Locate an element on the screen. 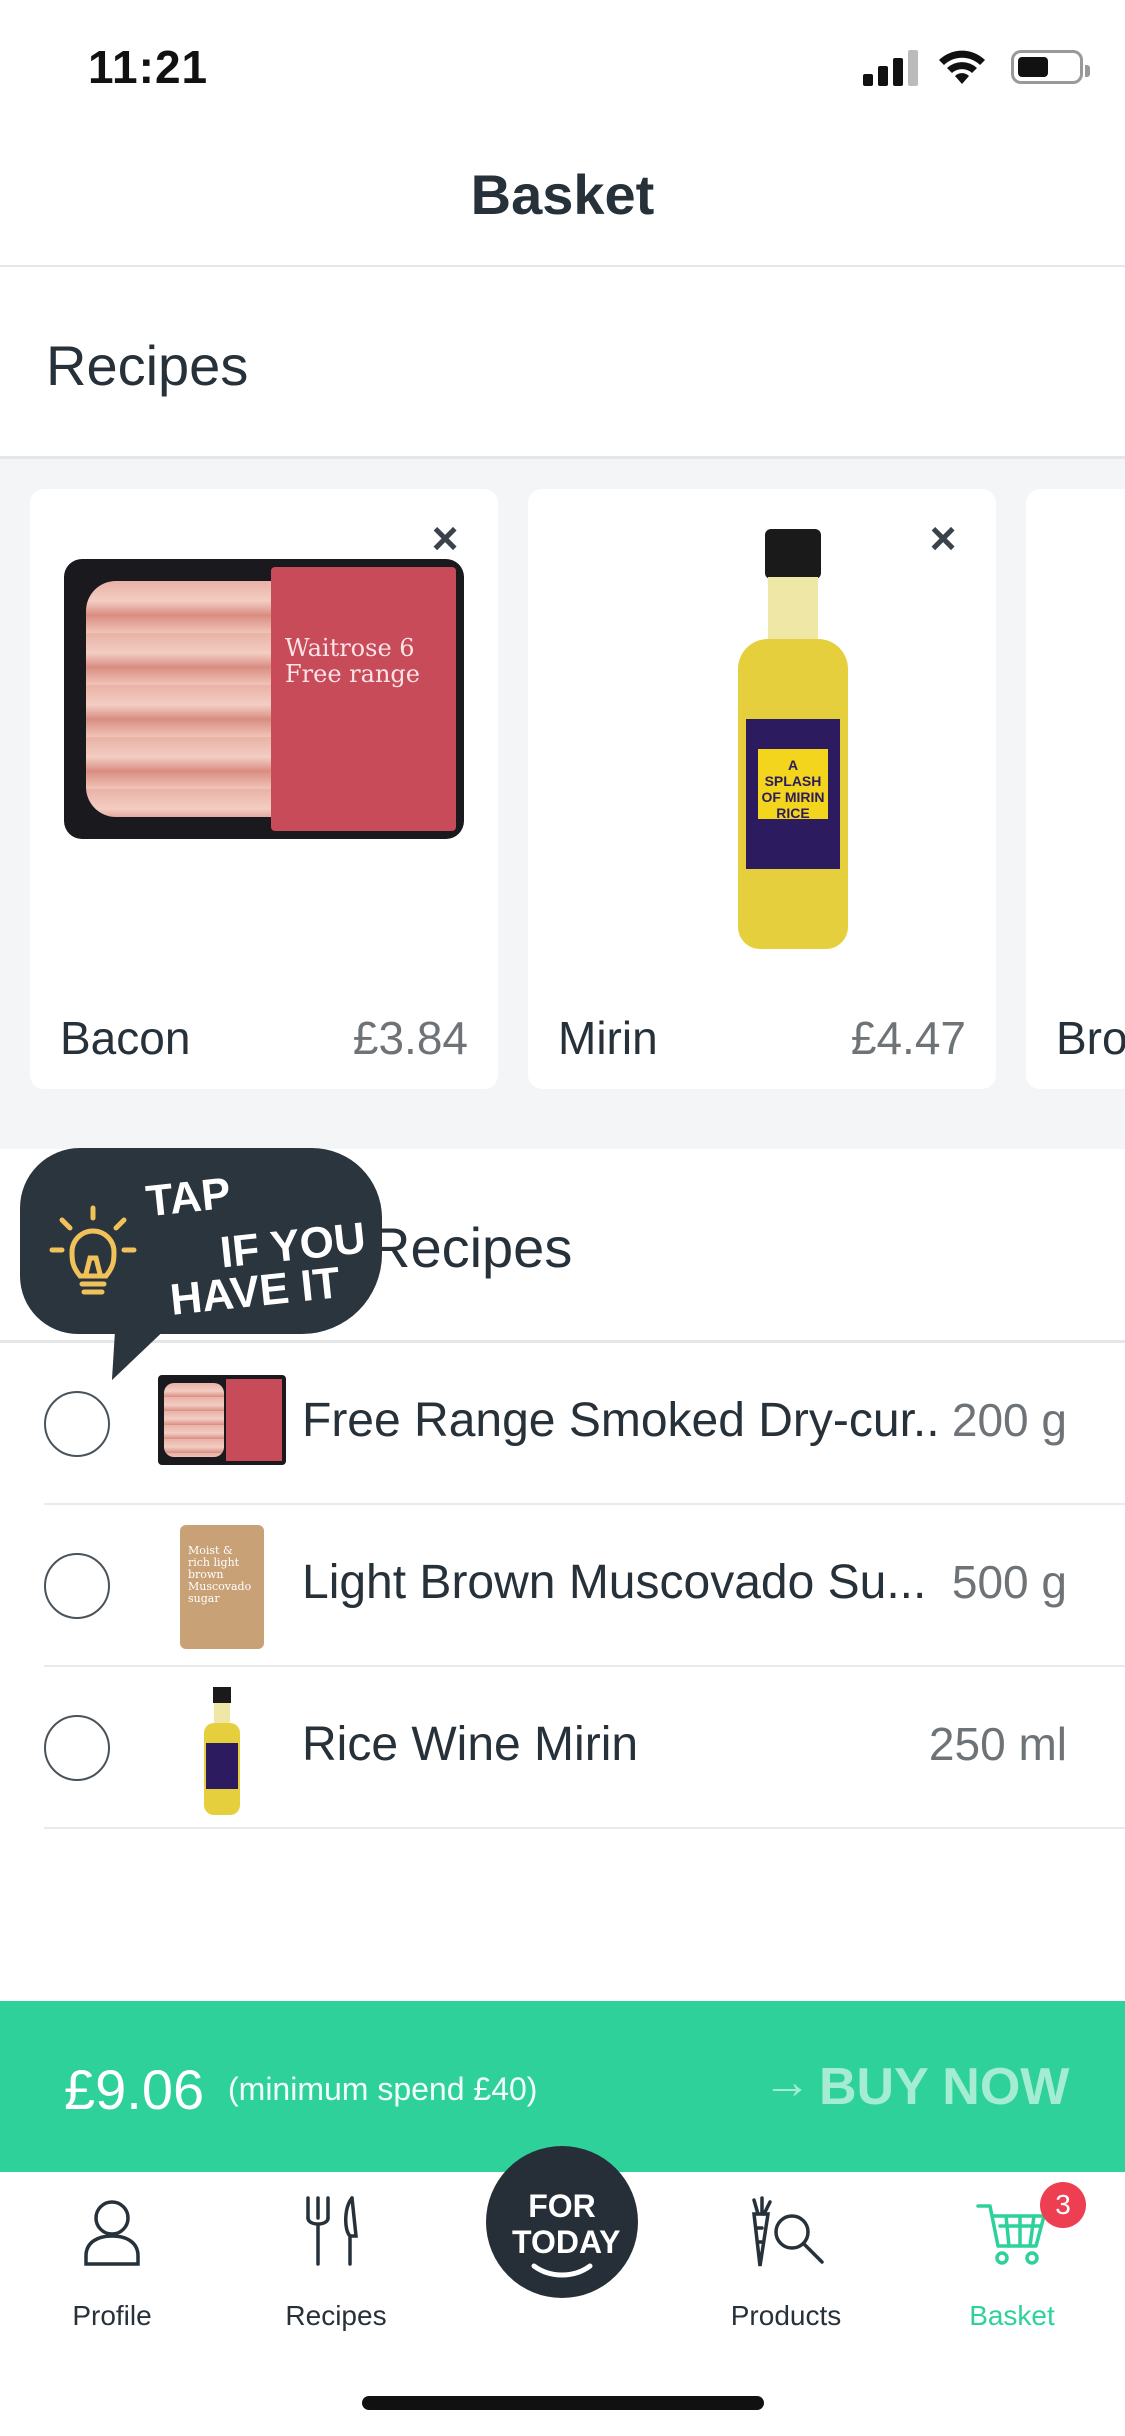 This screenshot has width=1125, height=2436. card-name: Bacon is located at coordinates (125, 1038).